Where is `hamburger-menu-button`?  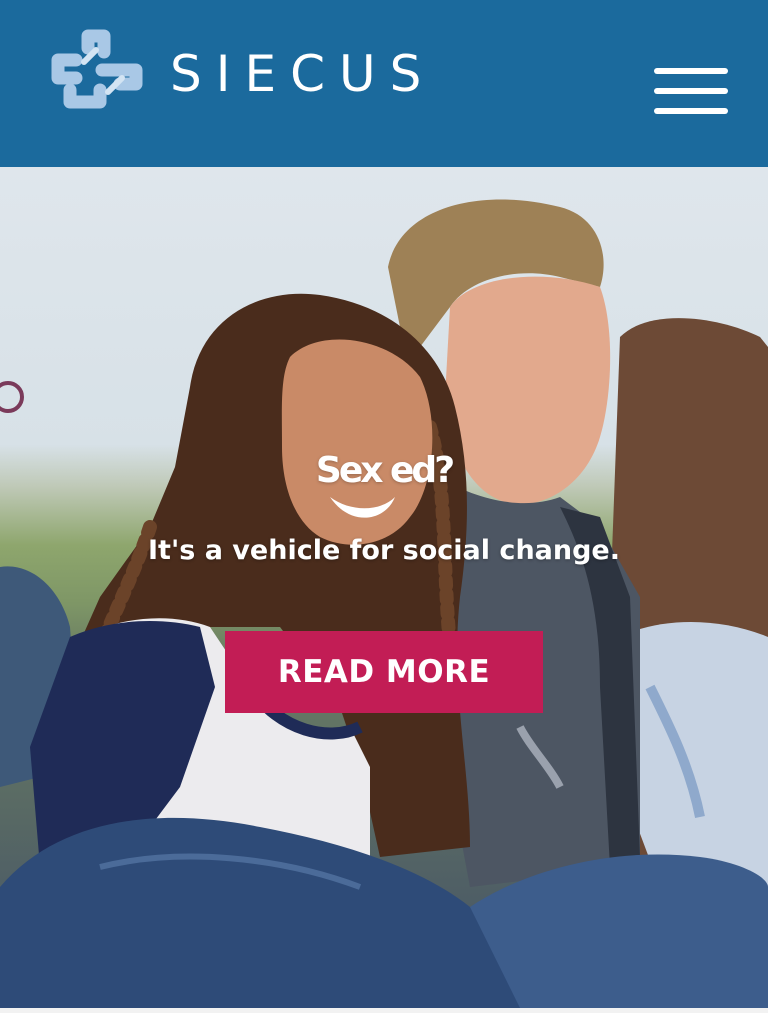
hamburger-menu-button is located at coordinates (691, 91).